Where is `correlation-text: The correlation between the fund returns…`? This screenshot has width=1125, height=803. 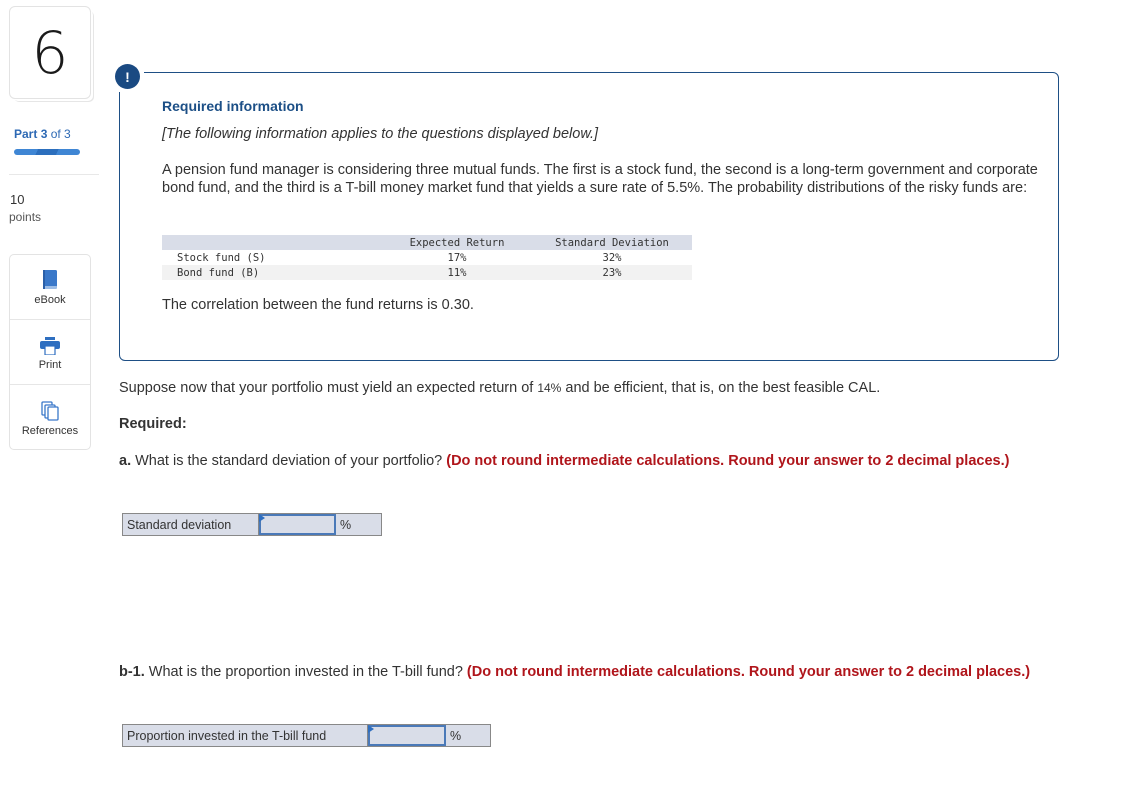
correlation-text: The correlation between the fund returns… is located at coordinates (318, 305).